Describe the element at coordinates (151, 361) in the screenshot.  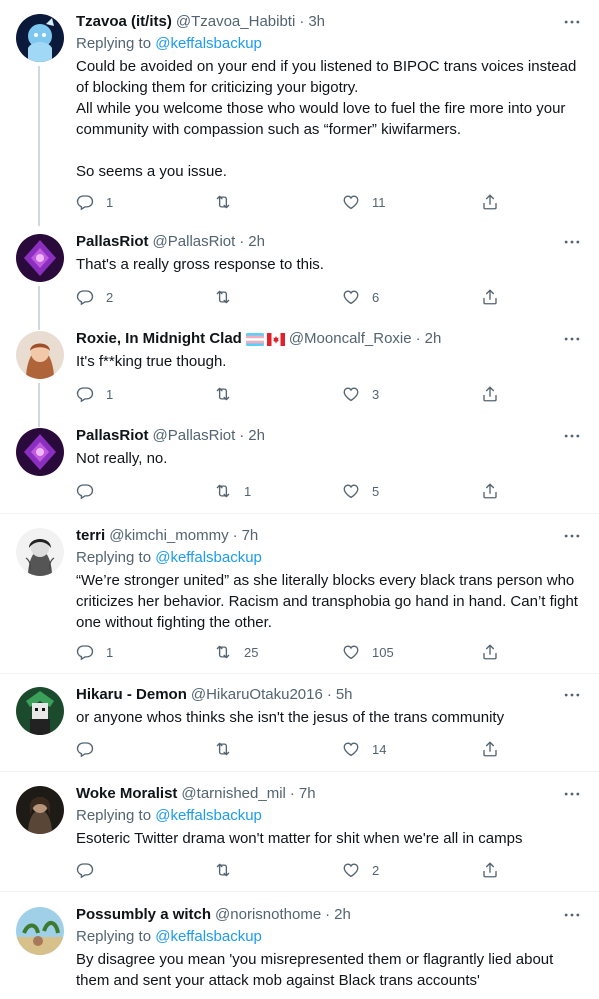
I see `tweet-text: It's f**king true though.` at that location.